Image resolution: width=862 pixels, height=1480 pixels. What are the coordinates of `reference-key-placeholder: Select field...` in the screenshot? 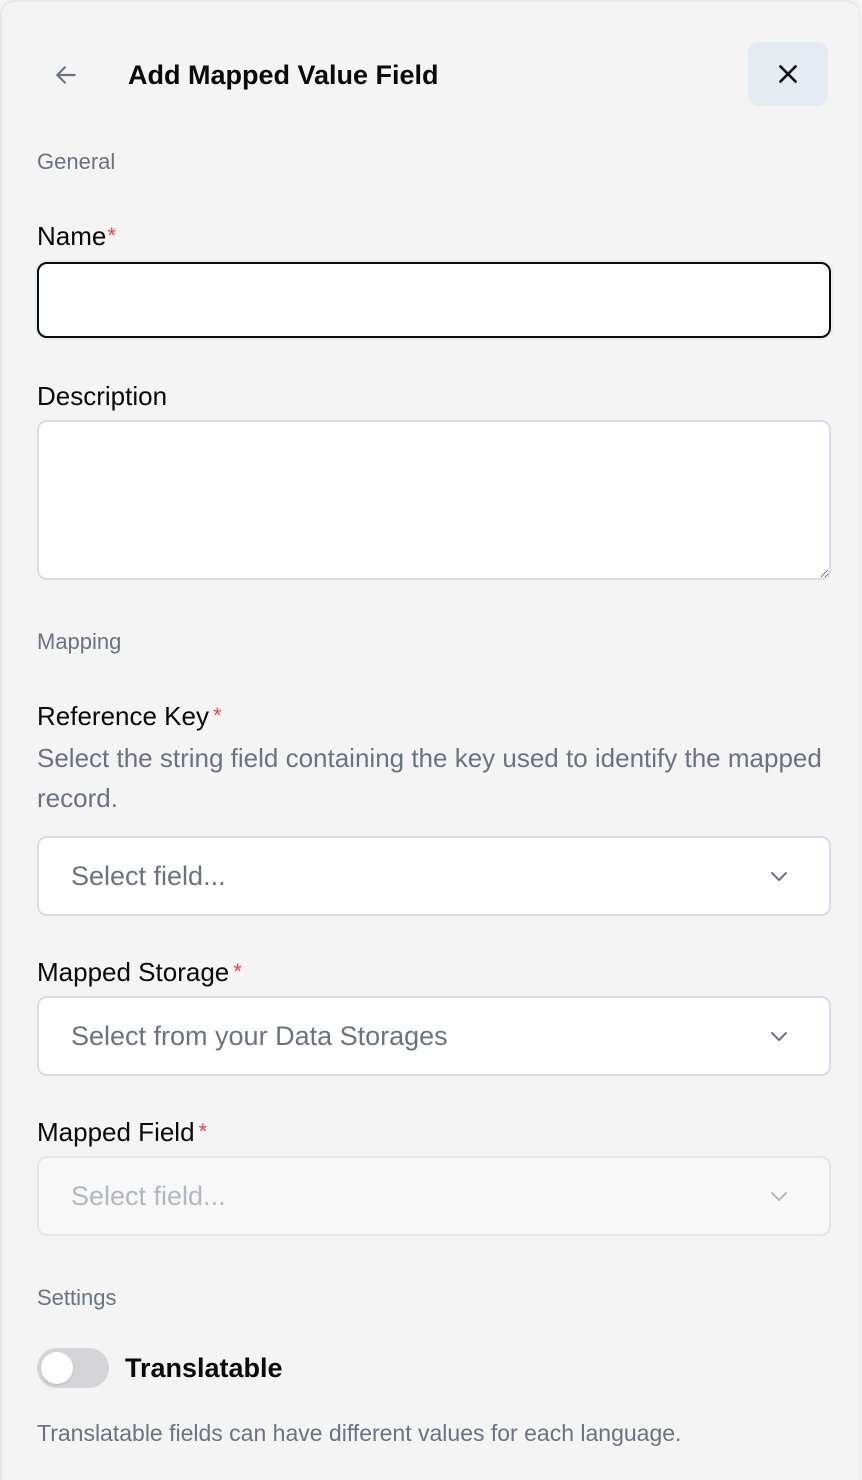 It's located at (148, 875).